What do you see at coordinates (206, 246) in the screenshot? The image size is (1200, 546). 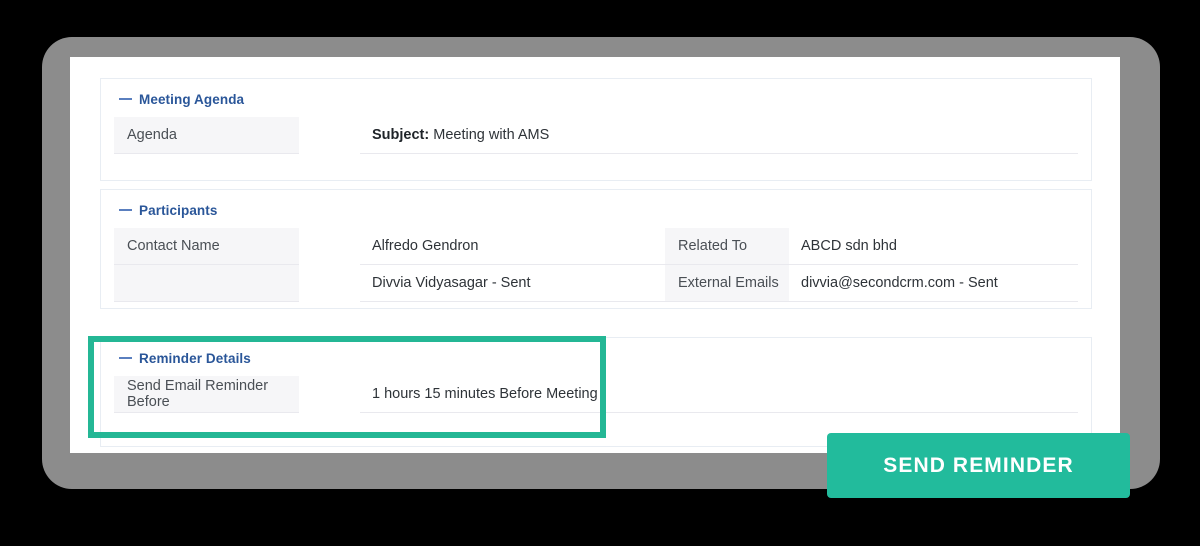 I see `field-label-contact-name: Contact Name` at bounding box center [206, 246].